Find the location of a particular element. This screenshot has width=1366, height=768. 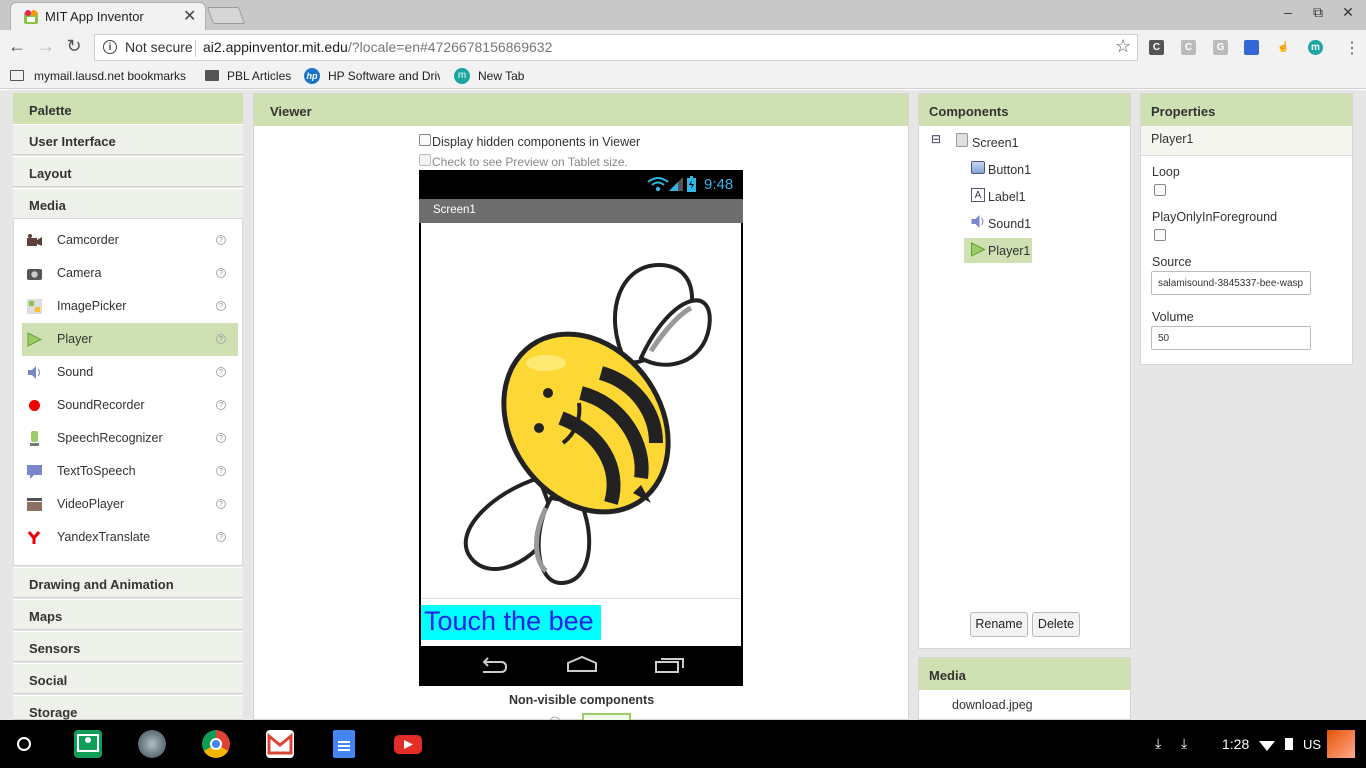

extension-c-icon: C is located at coordinates (1156, 47).